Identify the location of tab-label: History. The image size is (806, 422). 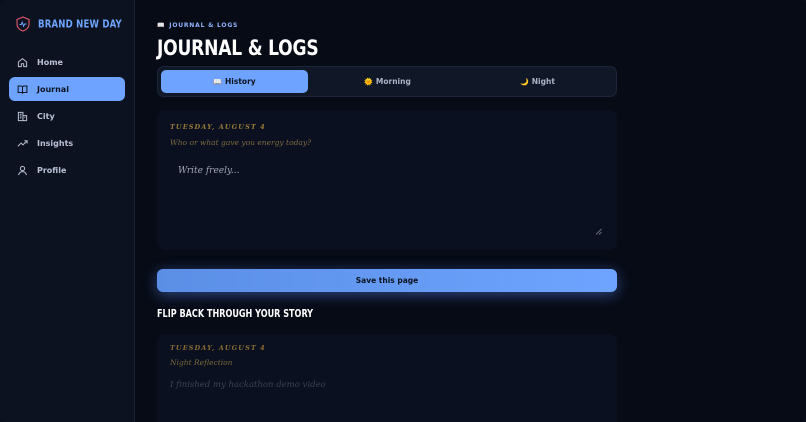
(240, 81).